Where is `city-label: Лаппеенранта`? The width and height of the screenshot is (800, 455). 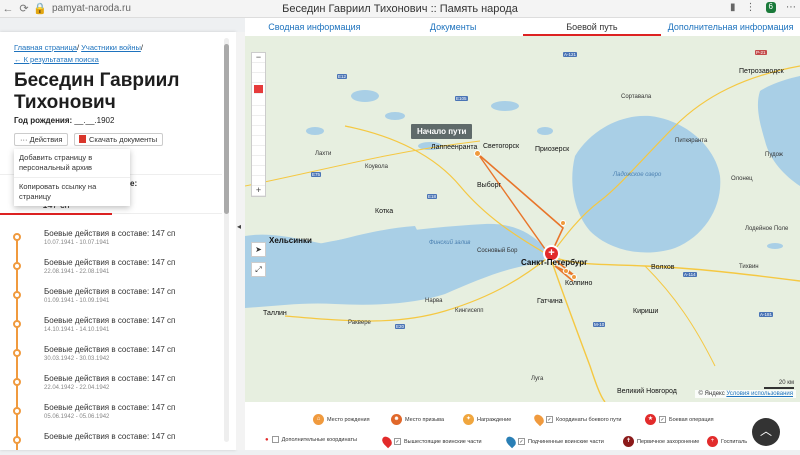
city-label: Лаппеенранта is located at coordinates (454, 147).